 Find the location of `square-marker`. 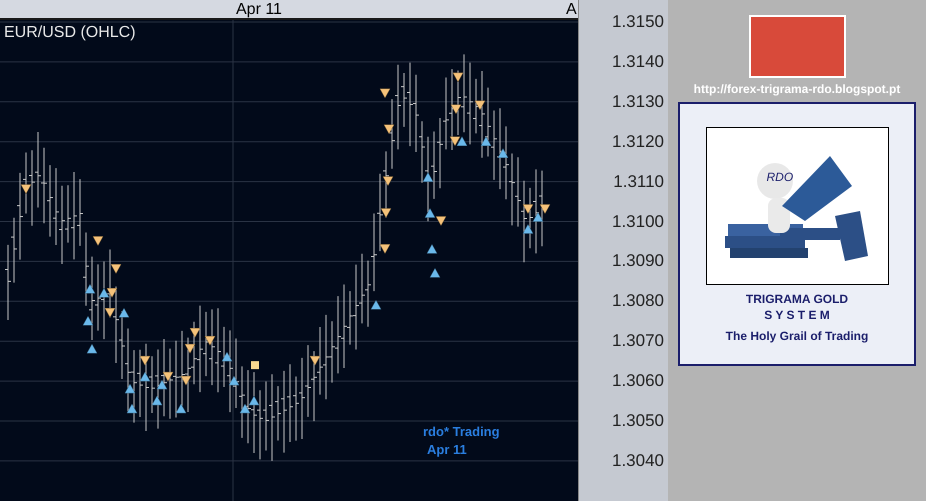

square-marker is located at coordinates (255, 365).